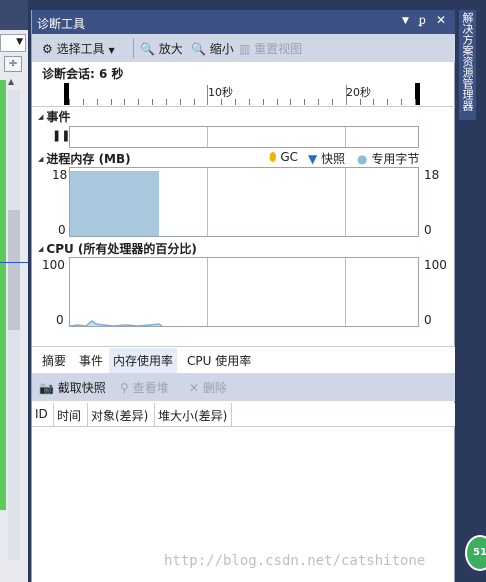 The width and height of the screenshot is (486, 582). I want to click on cpu-section-title: CPU (所有处理器的百分比), so click(117, 248).